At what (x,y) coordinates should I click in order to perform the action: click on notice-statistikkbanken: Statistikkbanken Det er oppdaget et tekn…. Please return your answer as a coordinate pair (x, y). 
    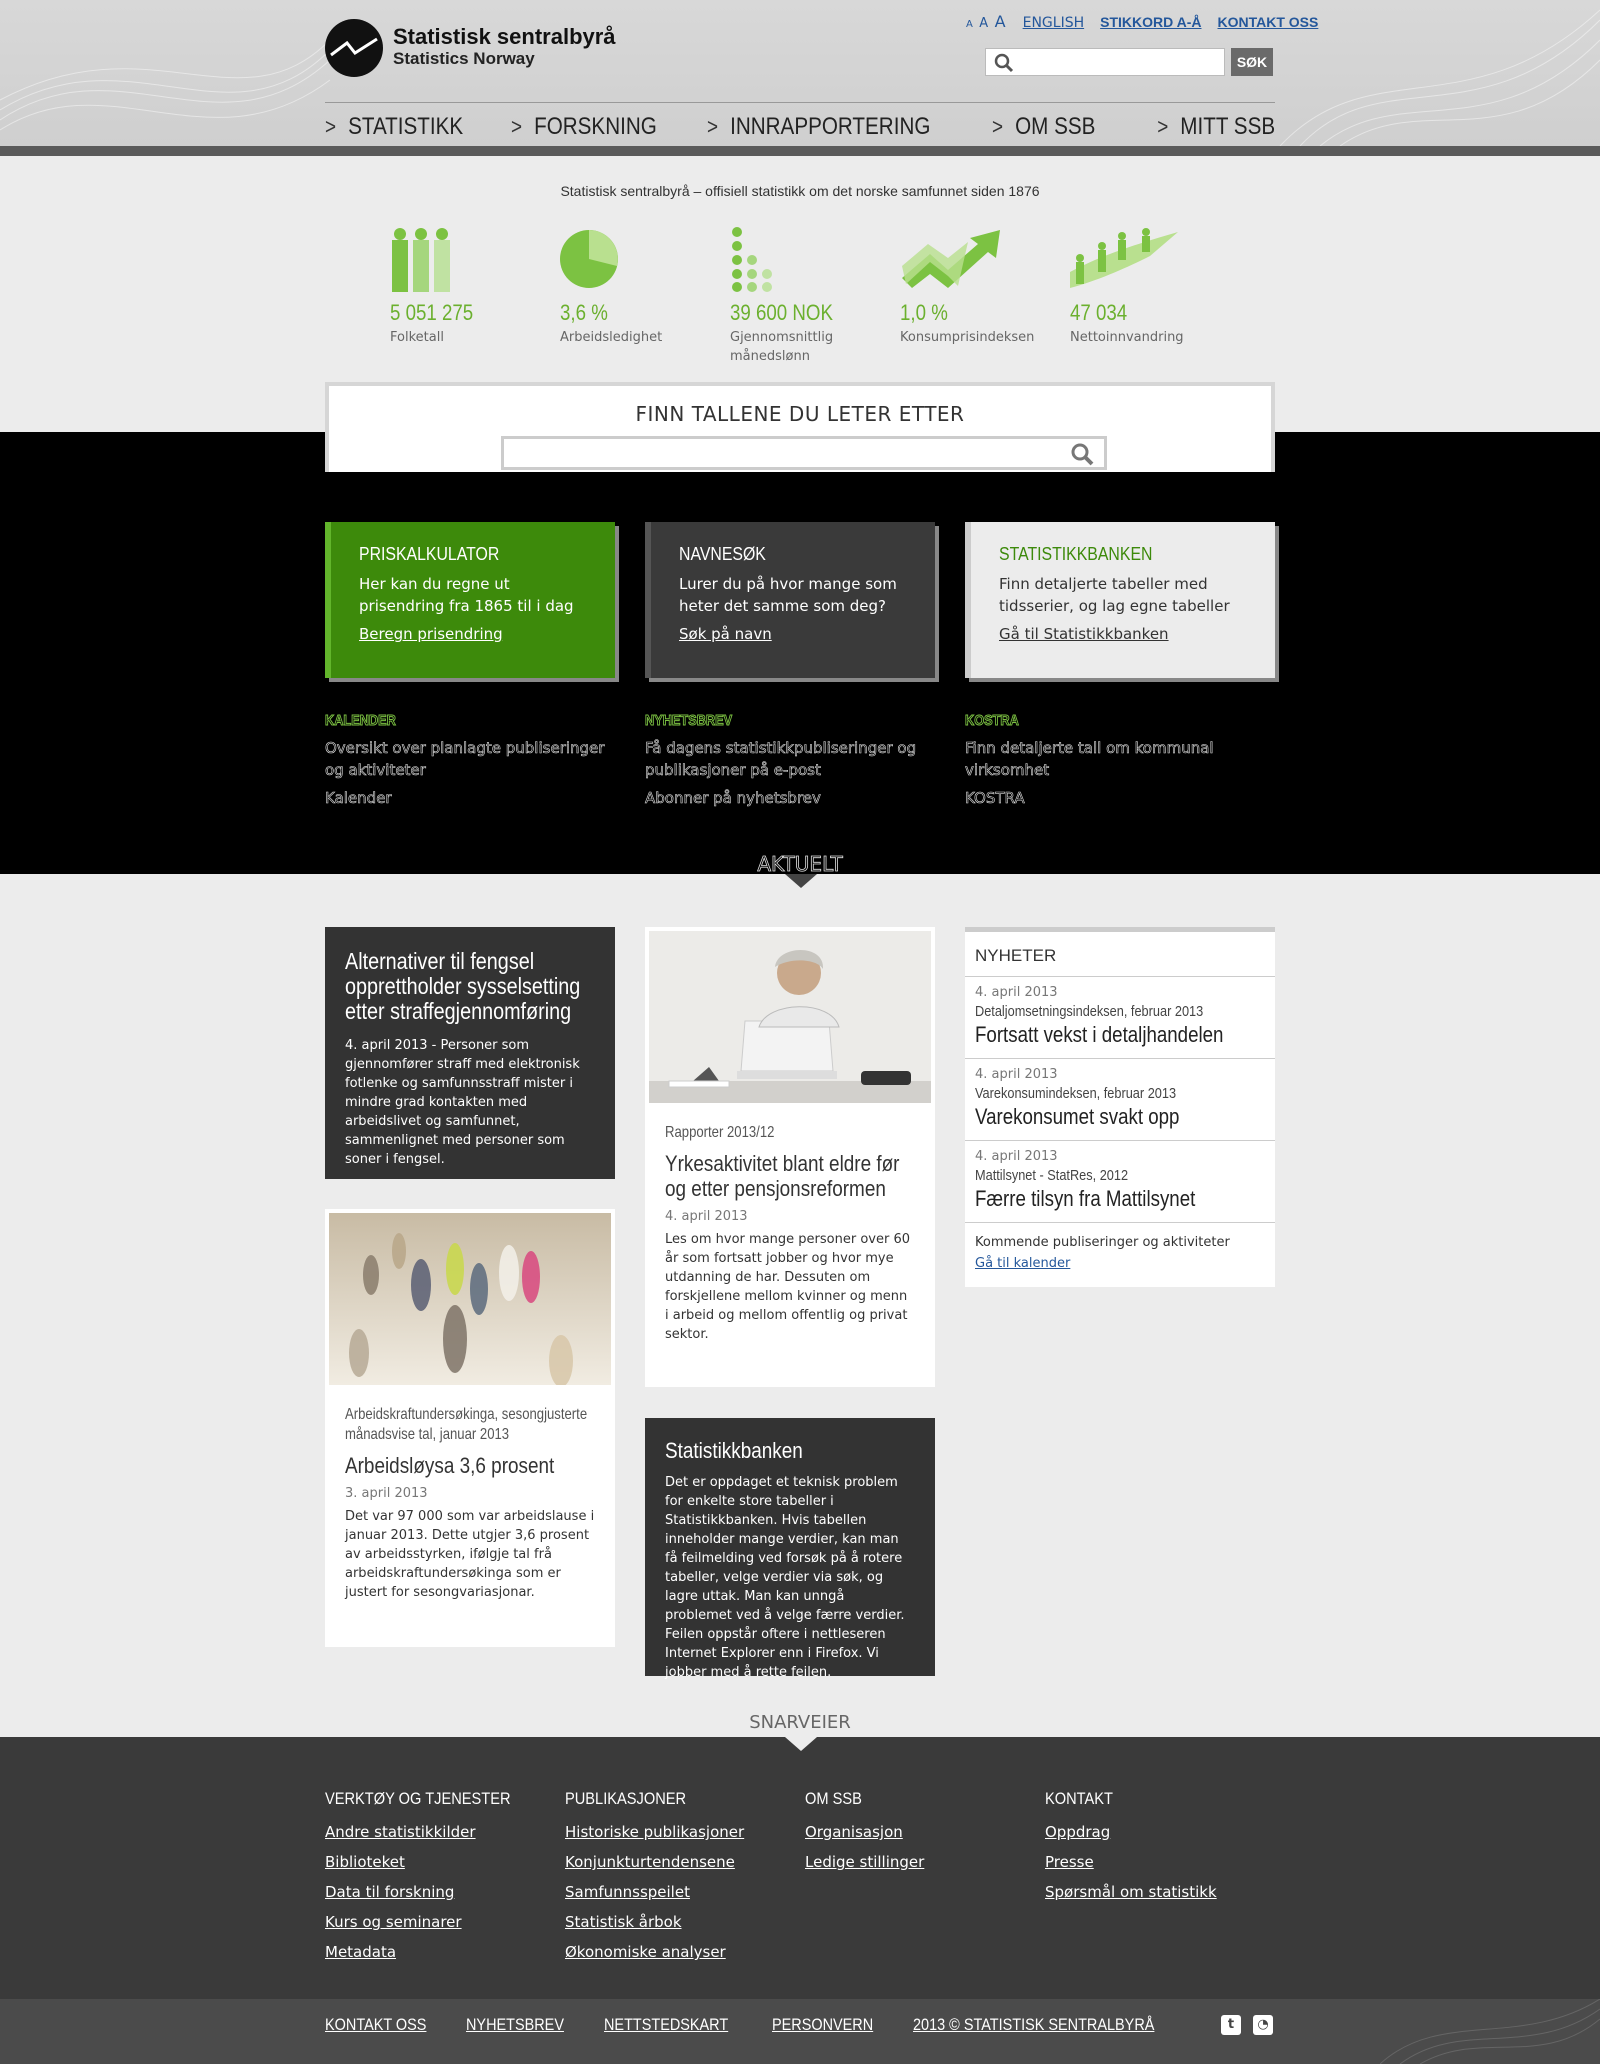
    Looking at the image, I should click on (790, 1549).